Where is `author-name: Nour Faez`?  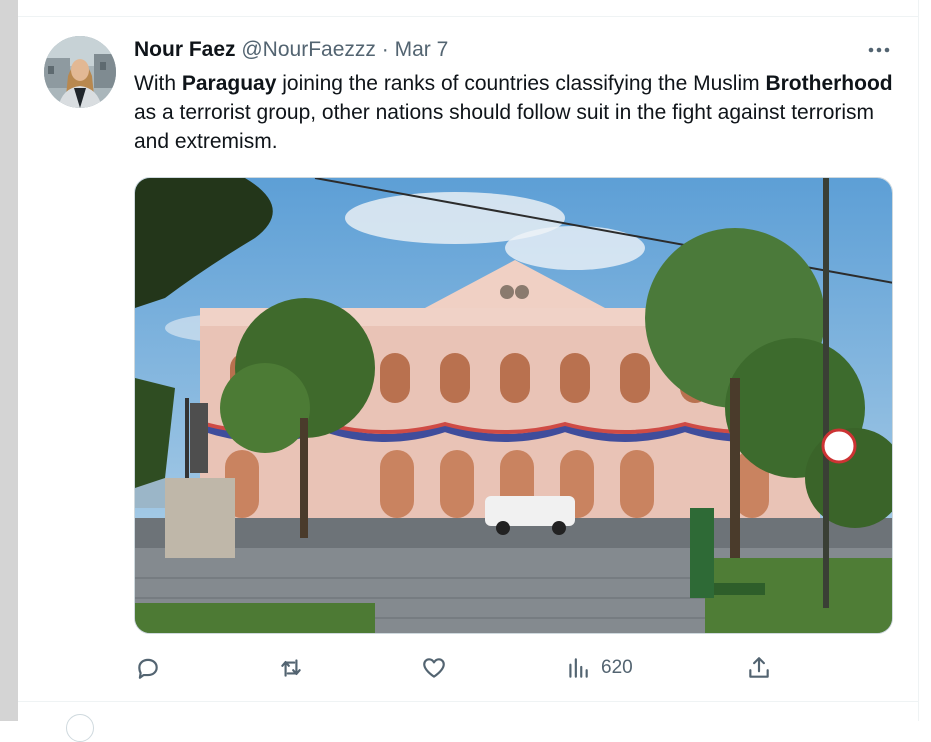
author-name: Nour Faez is located at coordinates (185, 49).